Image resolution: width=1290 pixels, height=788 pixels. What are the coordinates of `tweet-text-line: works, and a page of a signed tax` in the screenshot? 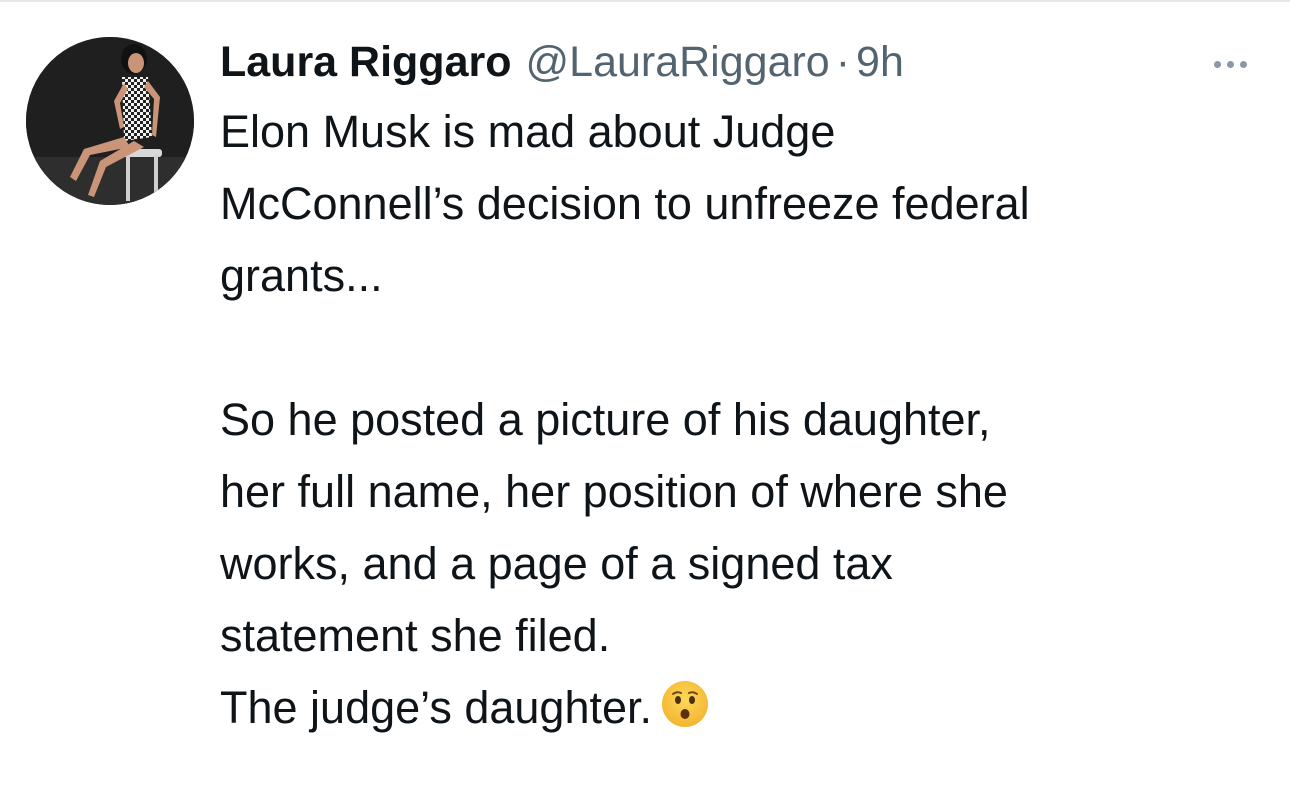 It's located at (556, 563).